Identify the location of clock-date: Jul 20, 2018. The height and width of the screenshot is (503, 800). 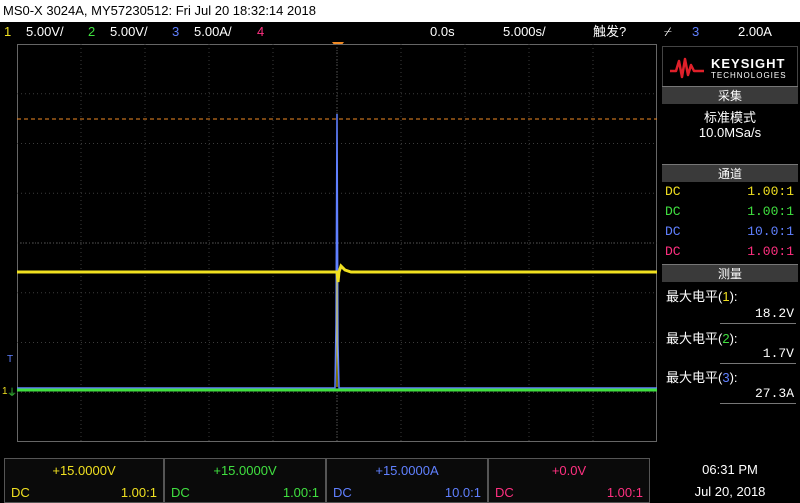
(730, 491).